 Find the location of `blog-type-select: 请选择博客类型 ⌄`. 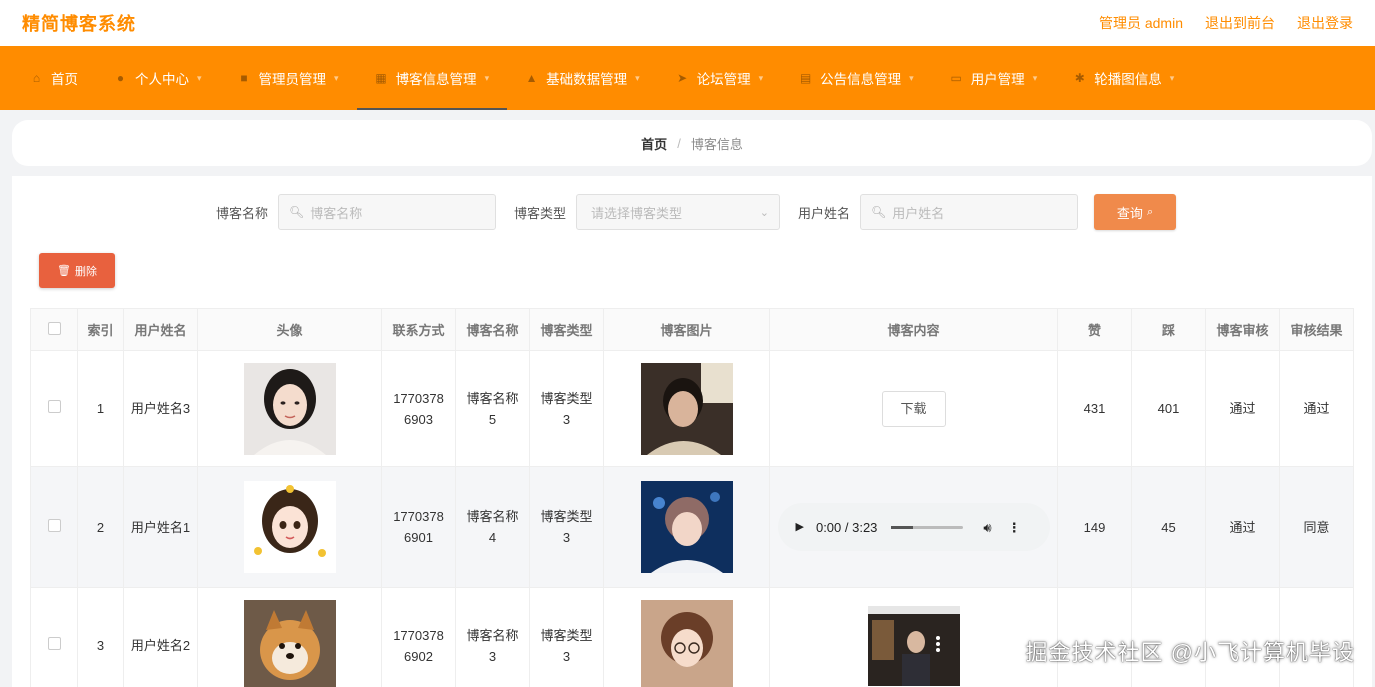

blog-type-select: 请选择博客类型 ⌄ is located at coordinates (678, 212).